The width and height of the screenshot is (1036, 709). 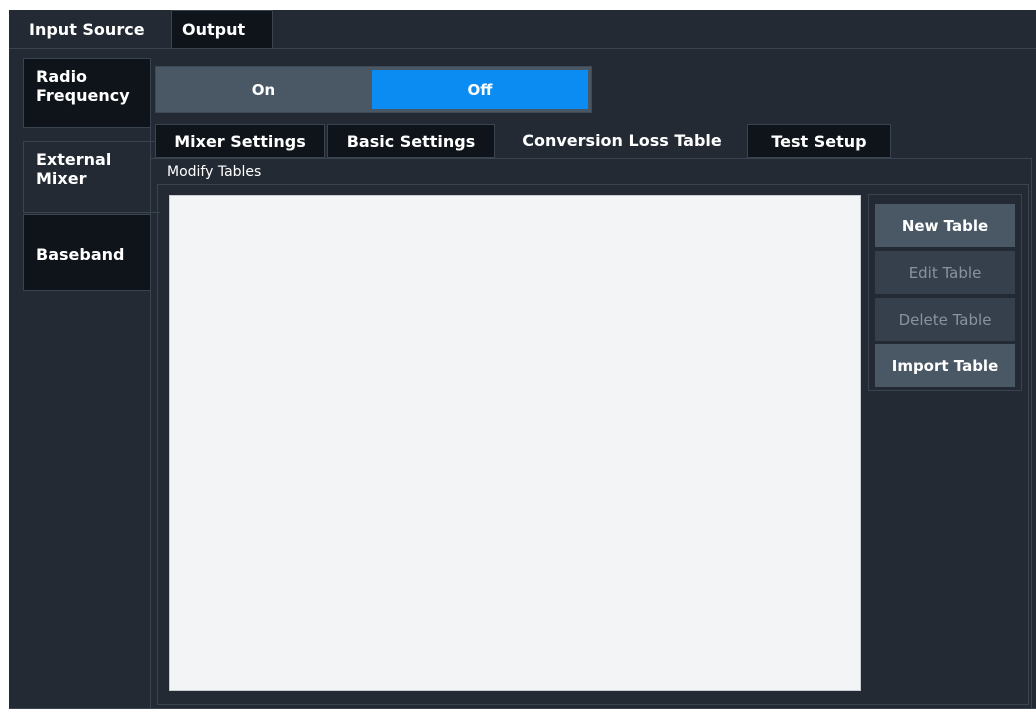 I want to click on toggle-off-option: Off, so click(x=480, y=89).